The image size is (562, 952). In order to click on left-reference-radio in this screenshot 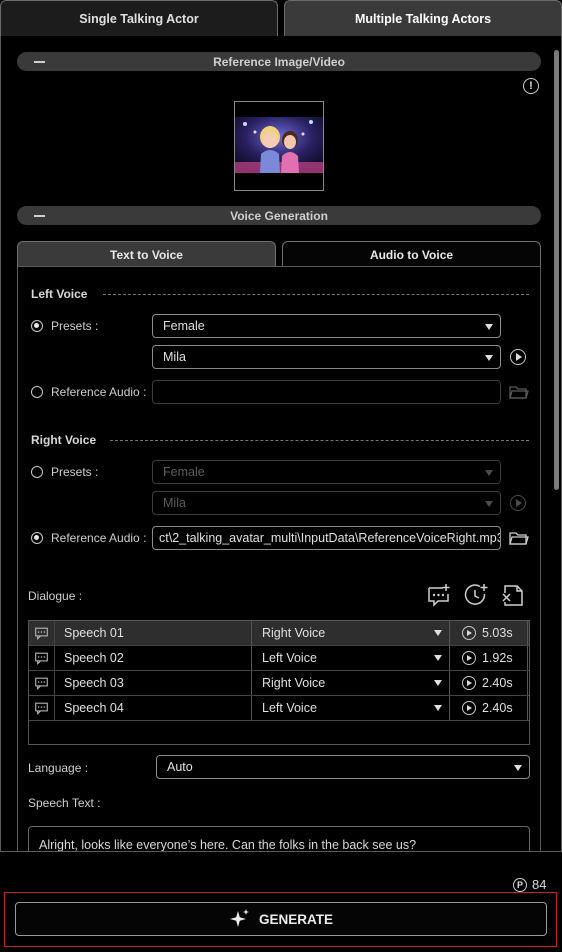, I will do `click(37, 392)`.